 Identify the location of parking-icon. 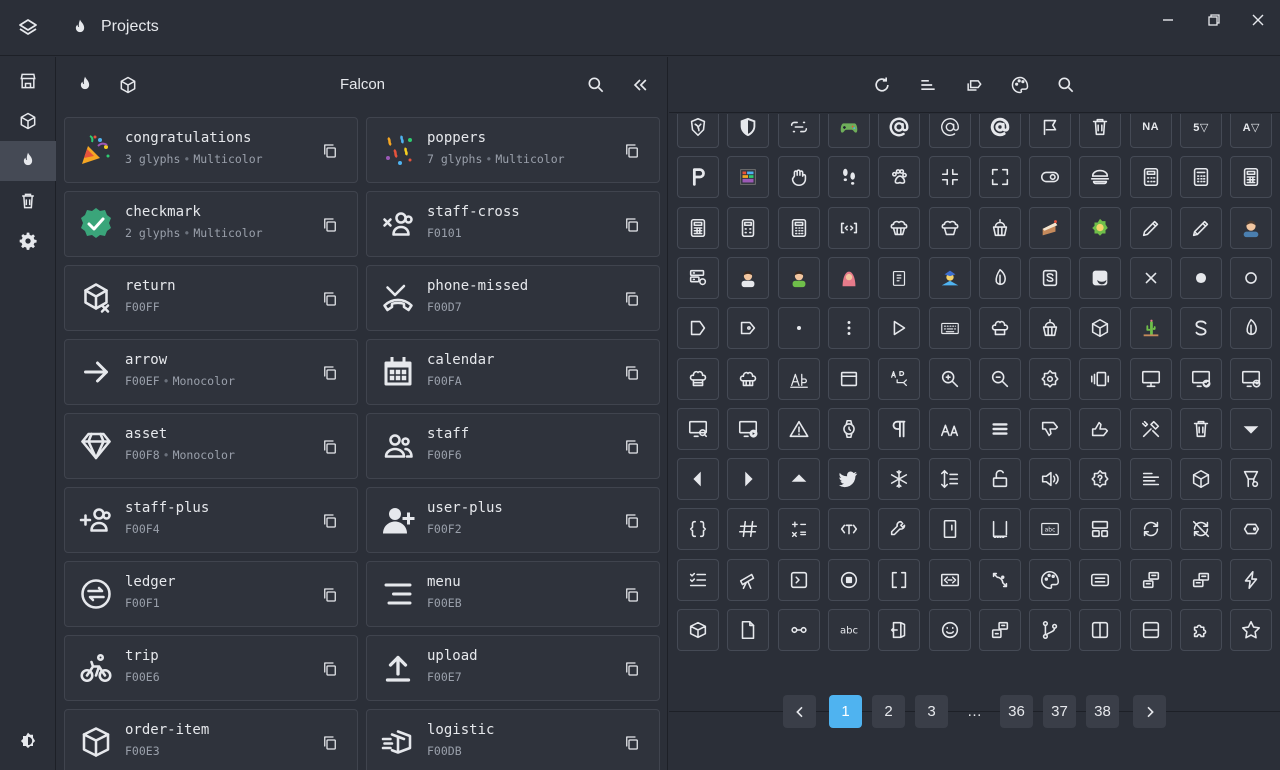
(698, 177).